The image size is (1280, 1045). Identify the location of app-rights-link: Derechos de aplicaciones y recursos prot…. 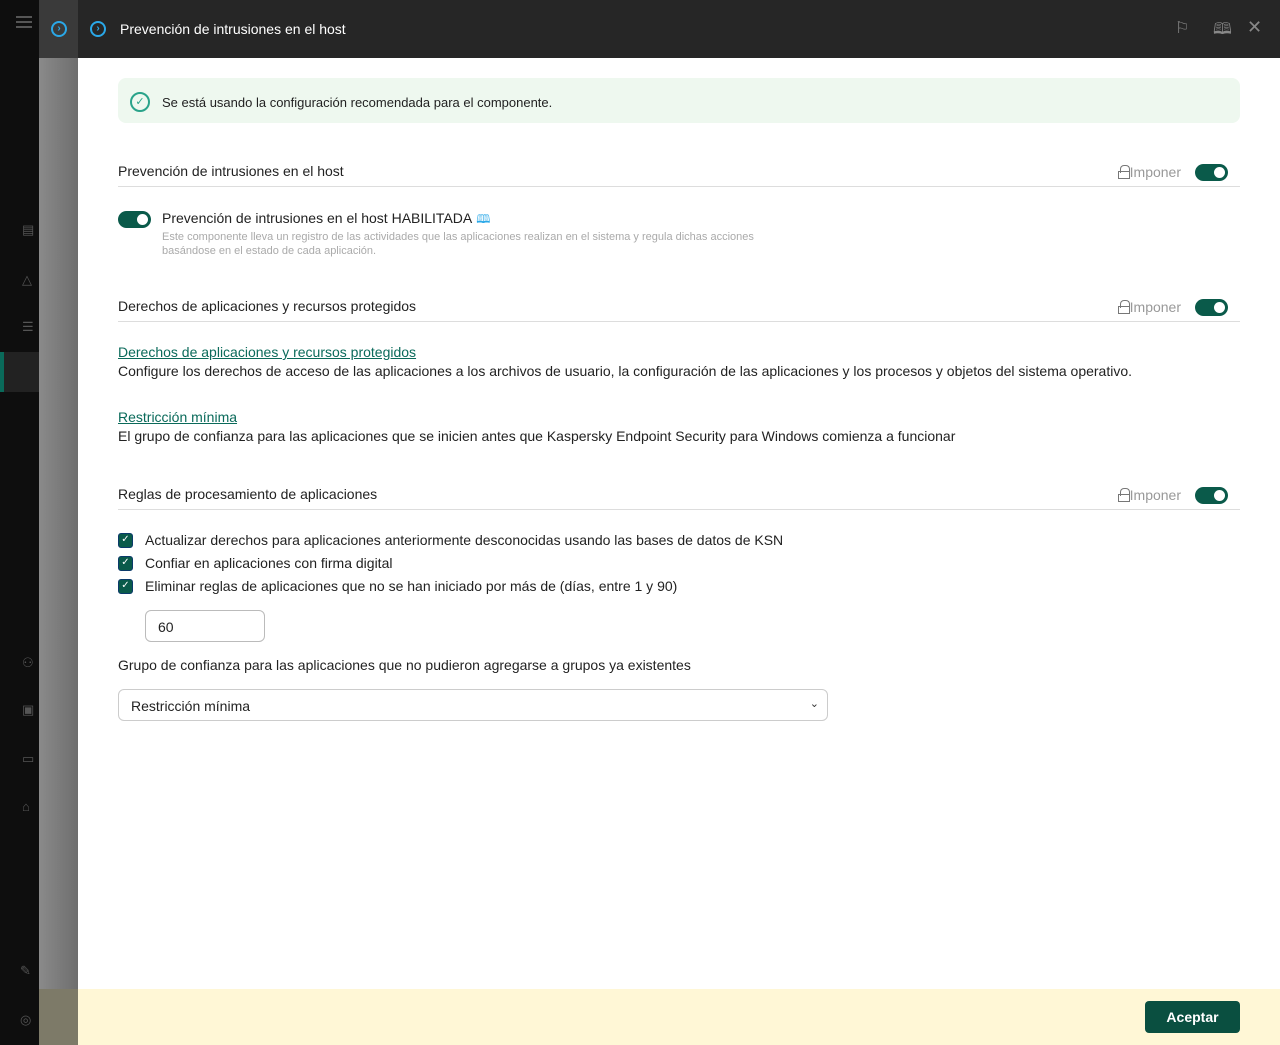
(267, 352).